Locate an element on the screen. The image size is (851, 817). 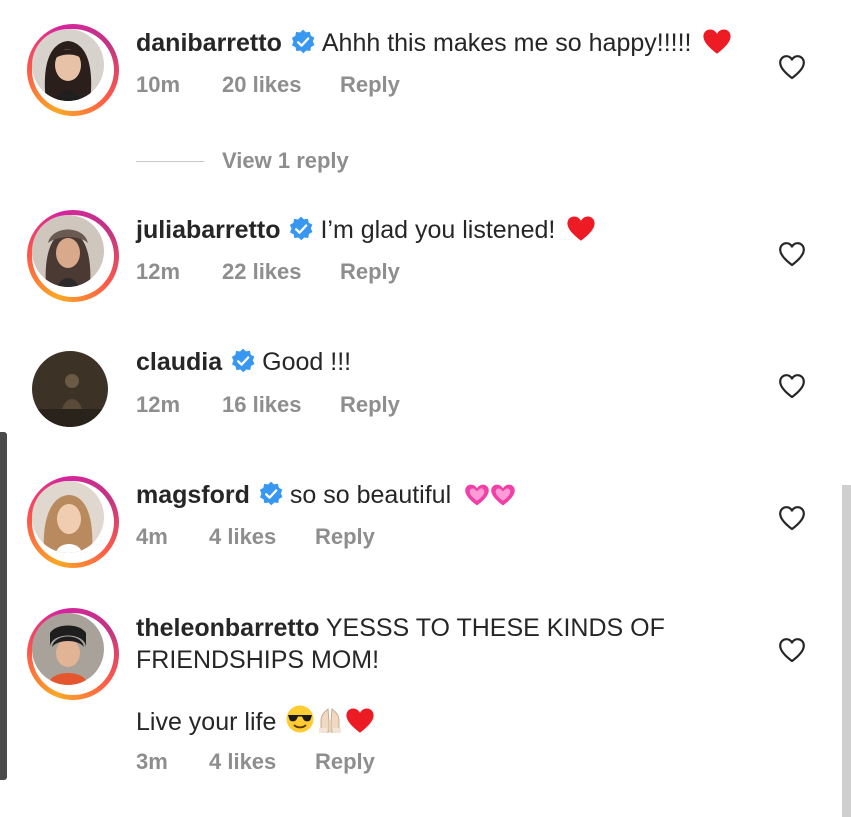
likes-count: 16 likes is located at coordinates (281, 405).